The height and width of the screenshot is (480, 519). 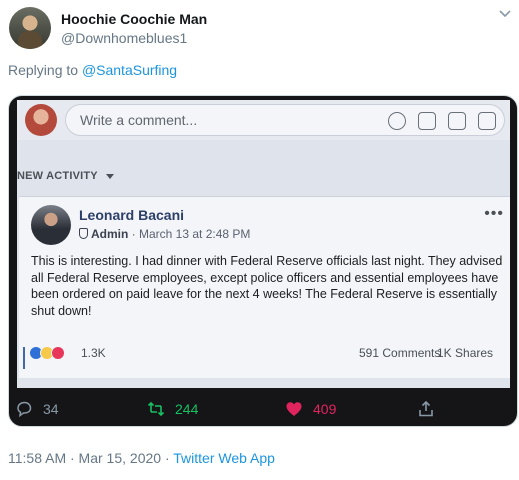 I want to click on reply-button: 34, so click(x=37, y=409).